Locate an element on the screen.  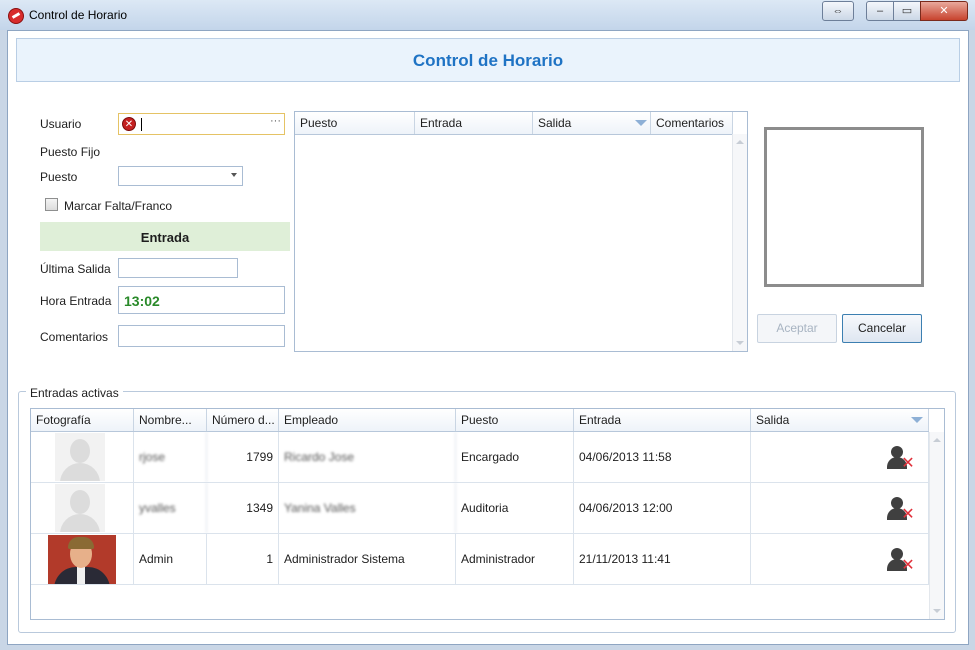
maximize-button: ▭ is located at coordinates (907, 11).